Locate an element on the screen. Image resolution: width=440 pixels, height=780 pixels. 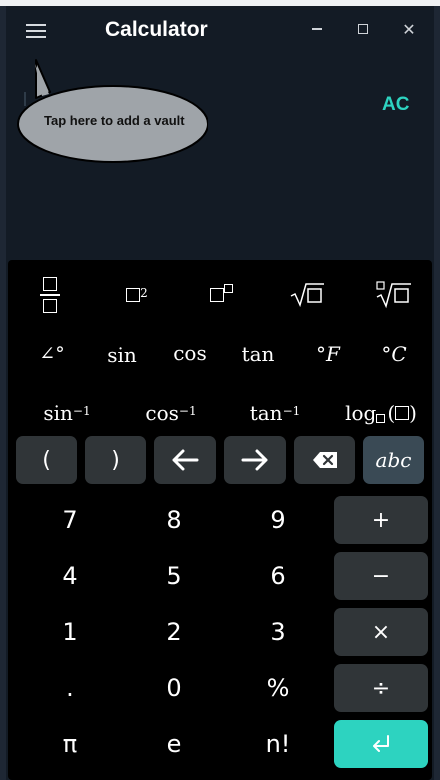
abc-keyboard-button: abc is located at coordinates (393, 460).